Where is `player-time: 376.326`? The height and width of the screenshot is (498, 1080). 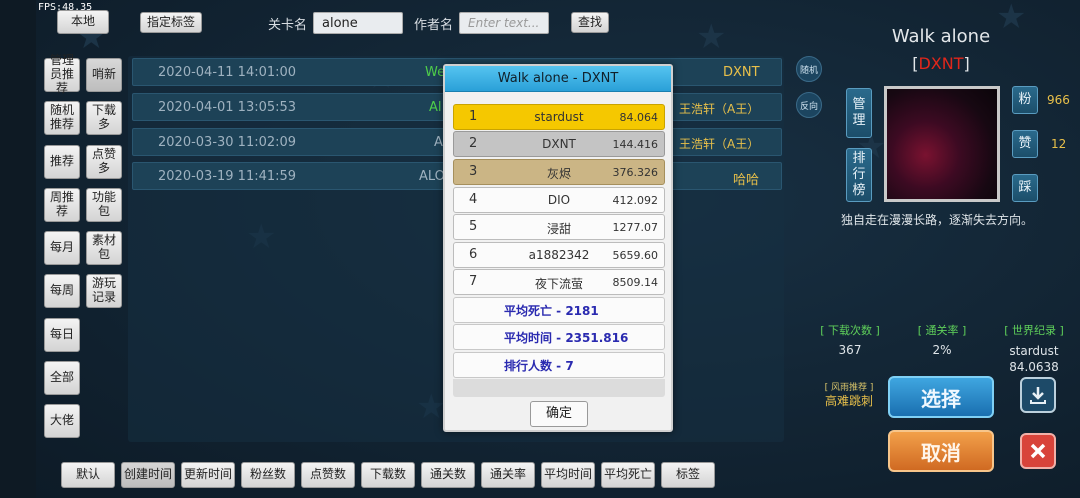 player-time: 376.326 is located at coordinates (635, 172).